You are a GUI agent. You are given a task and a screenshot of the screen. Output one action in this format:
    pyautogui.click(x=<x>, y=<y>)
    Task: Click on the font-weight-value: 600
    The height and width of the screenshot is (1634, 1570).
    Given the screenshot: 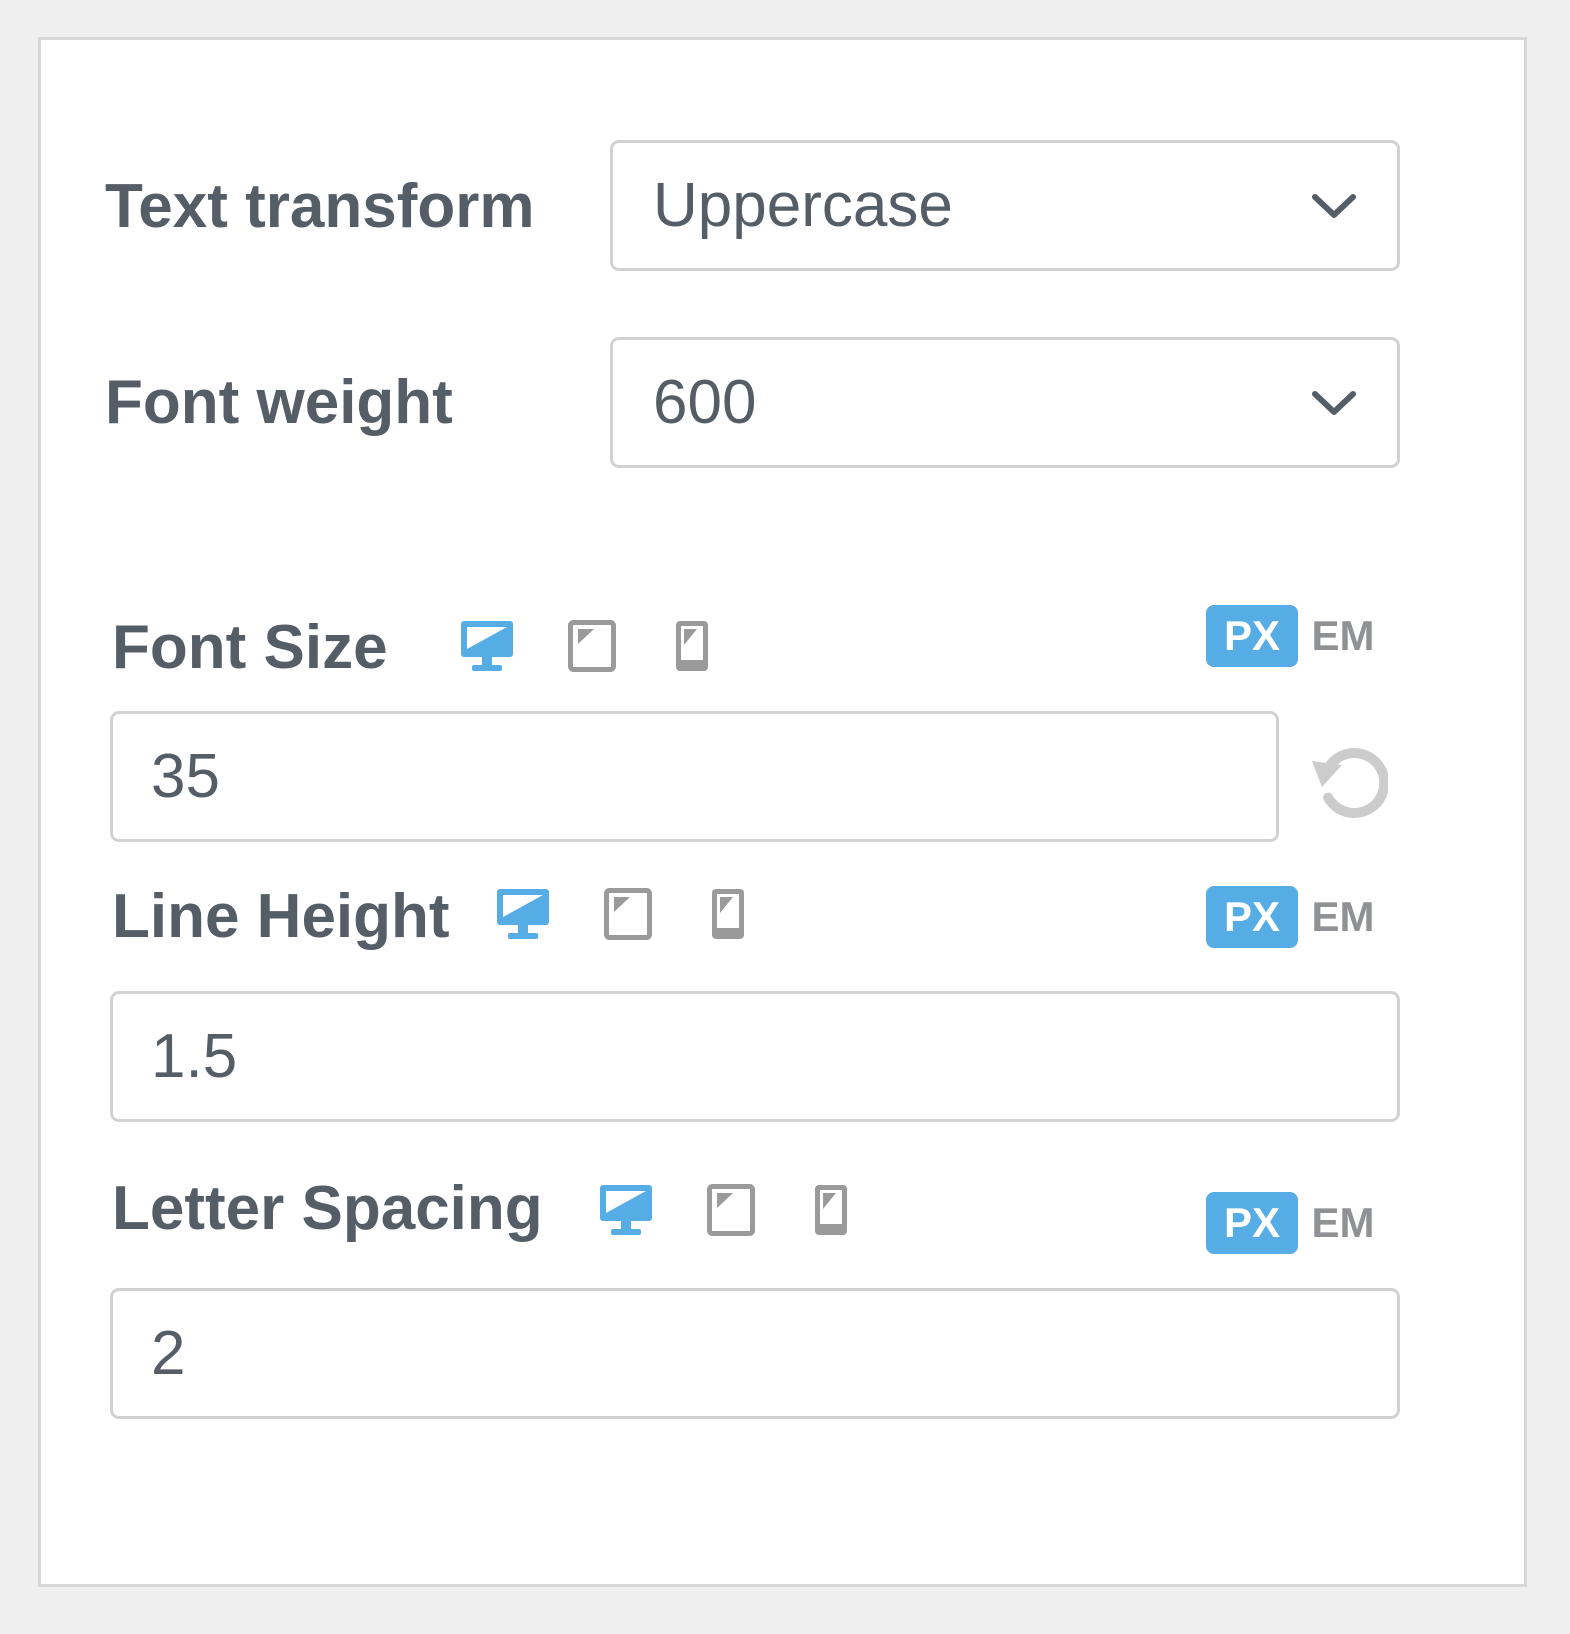 What is the action you would take?
    pyautogui.click(x=705, y=402)
    